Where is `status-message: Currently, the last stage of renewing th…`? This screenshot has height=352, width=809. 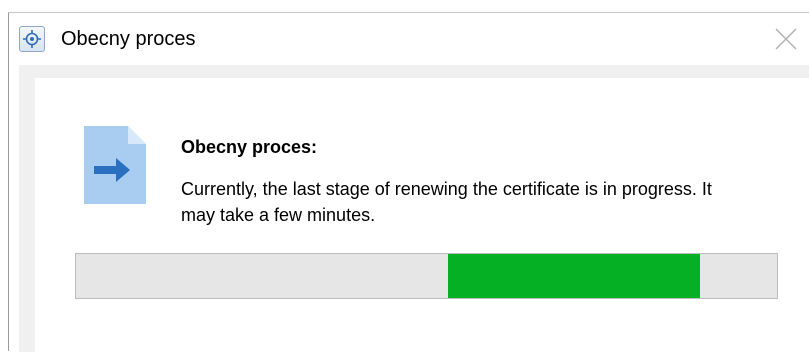 status-message: Currently, the last stage of renewing th… is located at coordinates (446, 202).